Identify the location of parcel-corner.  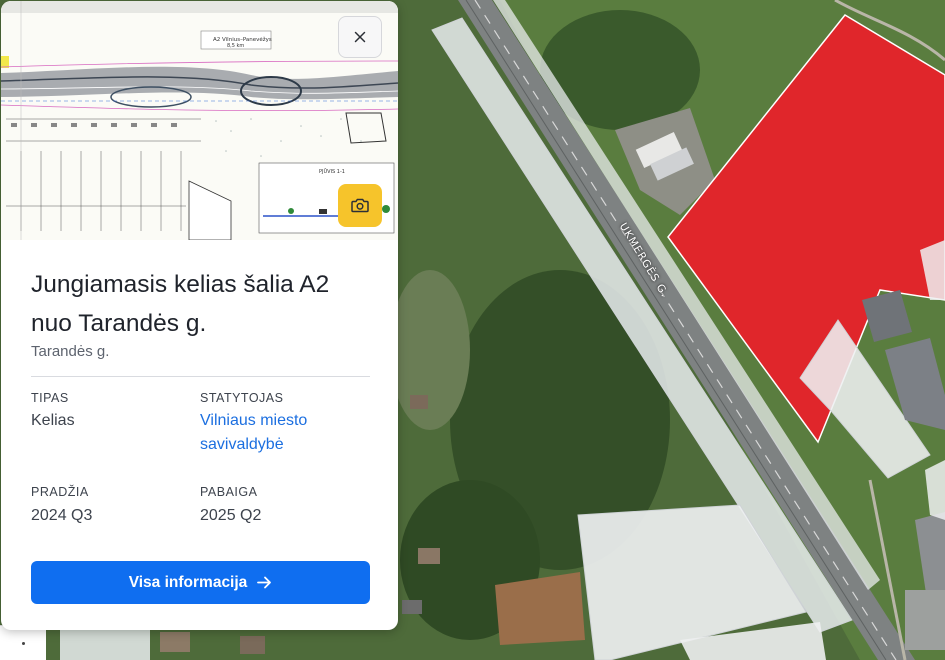
(105, 644).